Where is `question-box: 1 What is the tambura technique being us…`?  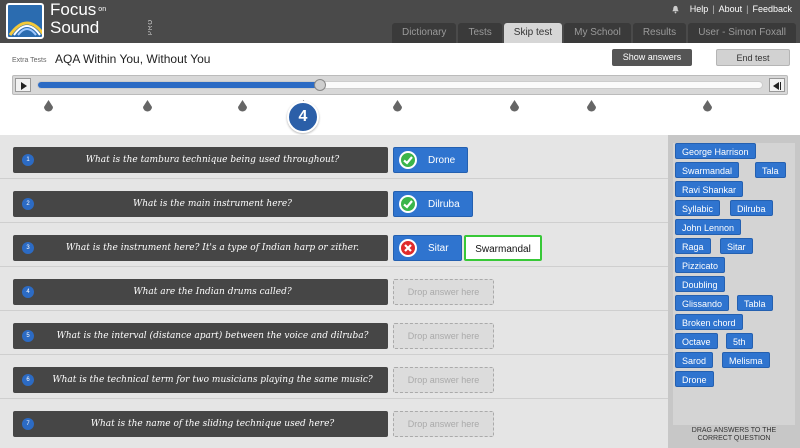
question-box: 1 What is the tambura technique being us… is located at coordinates (200, 160).